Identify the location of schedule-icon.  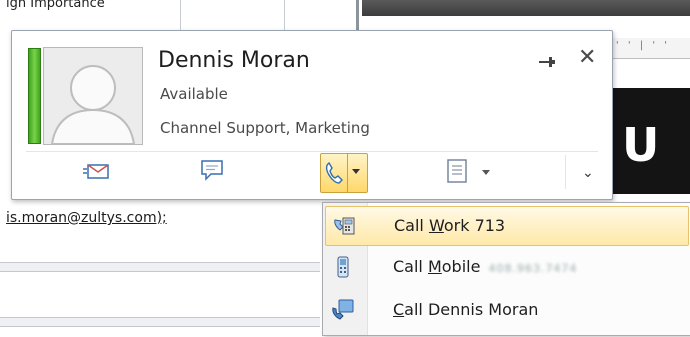
(457, 171).